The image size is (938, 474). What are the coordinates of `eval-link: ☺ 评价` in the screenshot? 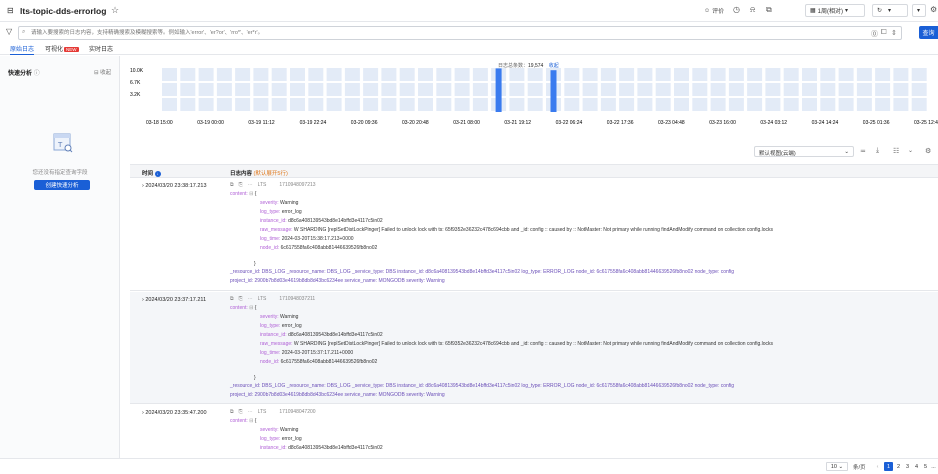 It's located at (714, 11).